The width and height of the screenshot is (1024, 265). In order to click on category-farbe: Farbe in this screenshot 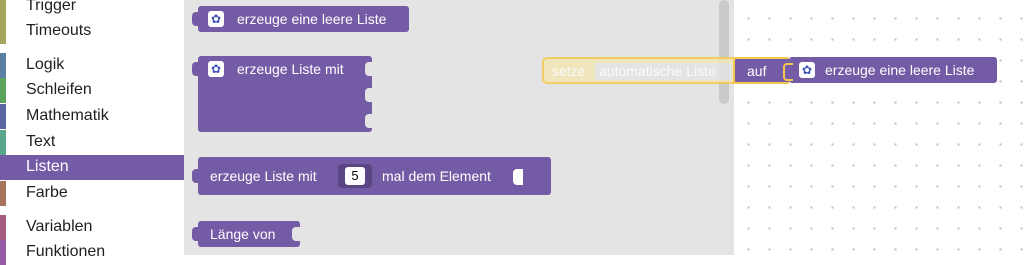, I will do `click(92, 193)`.